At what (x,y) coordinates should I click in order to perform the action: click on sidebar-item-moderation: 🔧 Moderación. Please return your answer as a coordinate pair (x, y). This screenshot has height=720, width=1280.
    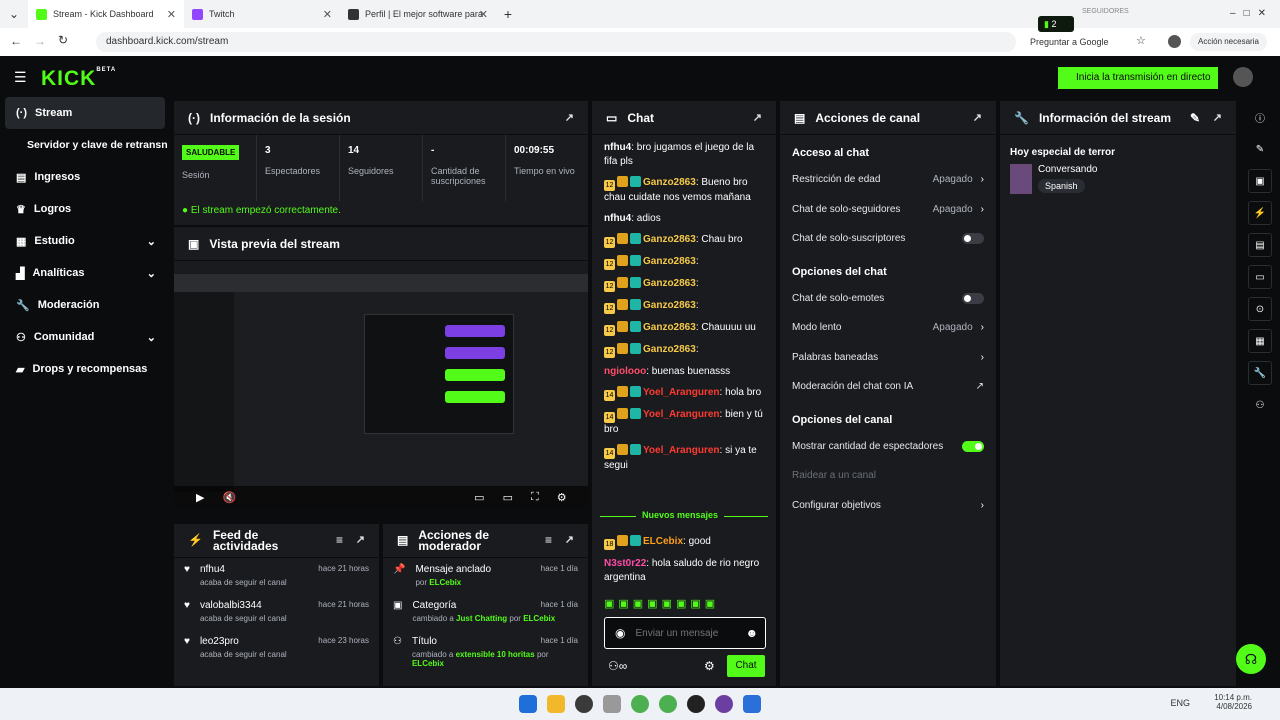
    Looking at the image, I should click on (85, 305).